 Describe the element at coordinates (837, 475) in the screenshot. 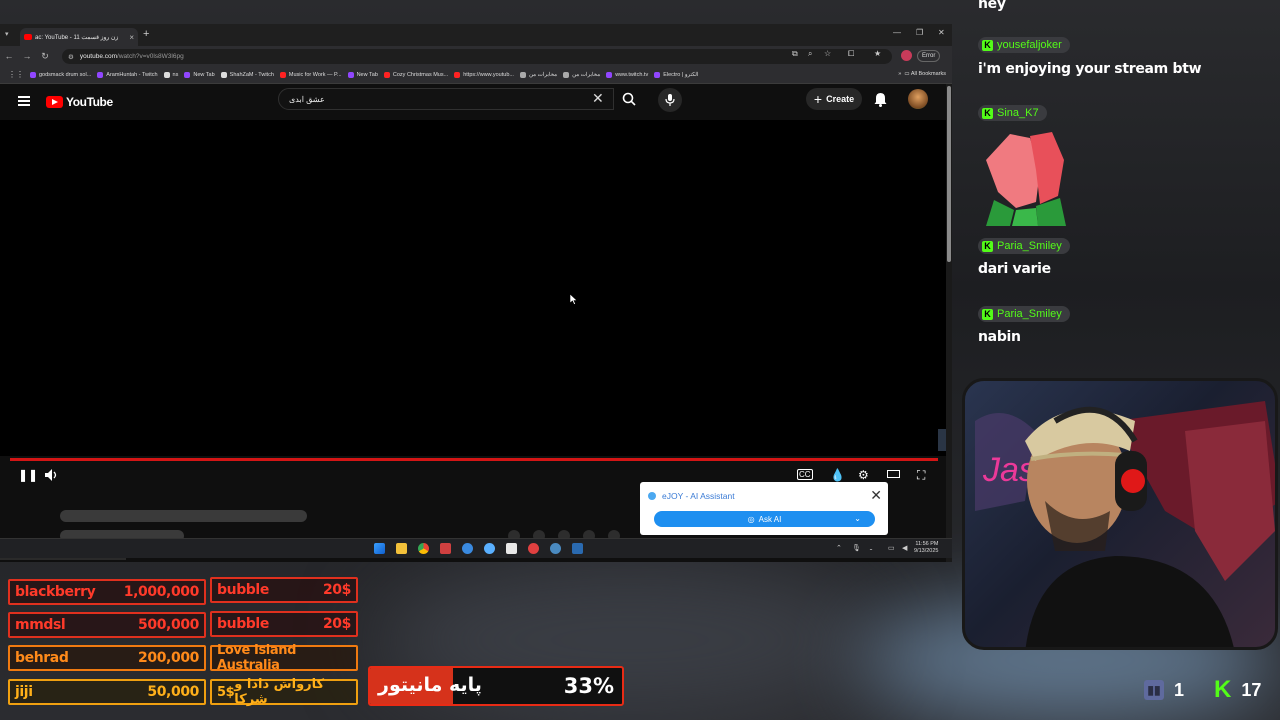

I see `ambient-mode-icon: 💧` at that location.